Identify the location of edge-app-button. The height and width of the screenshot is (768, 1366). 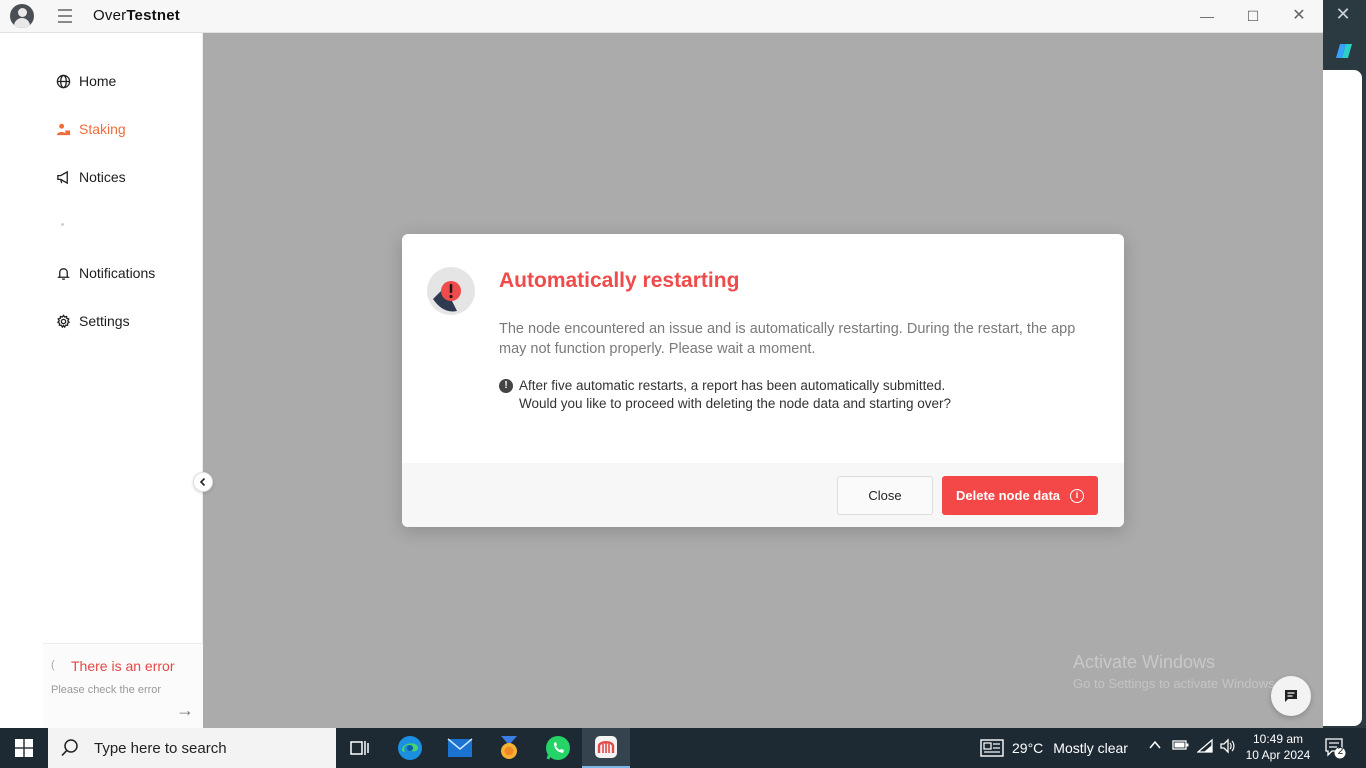
(410, 748).